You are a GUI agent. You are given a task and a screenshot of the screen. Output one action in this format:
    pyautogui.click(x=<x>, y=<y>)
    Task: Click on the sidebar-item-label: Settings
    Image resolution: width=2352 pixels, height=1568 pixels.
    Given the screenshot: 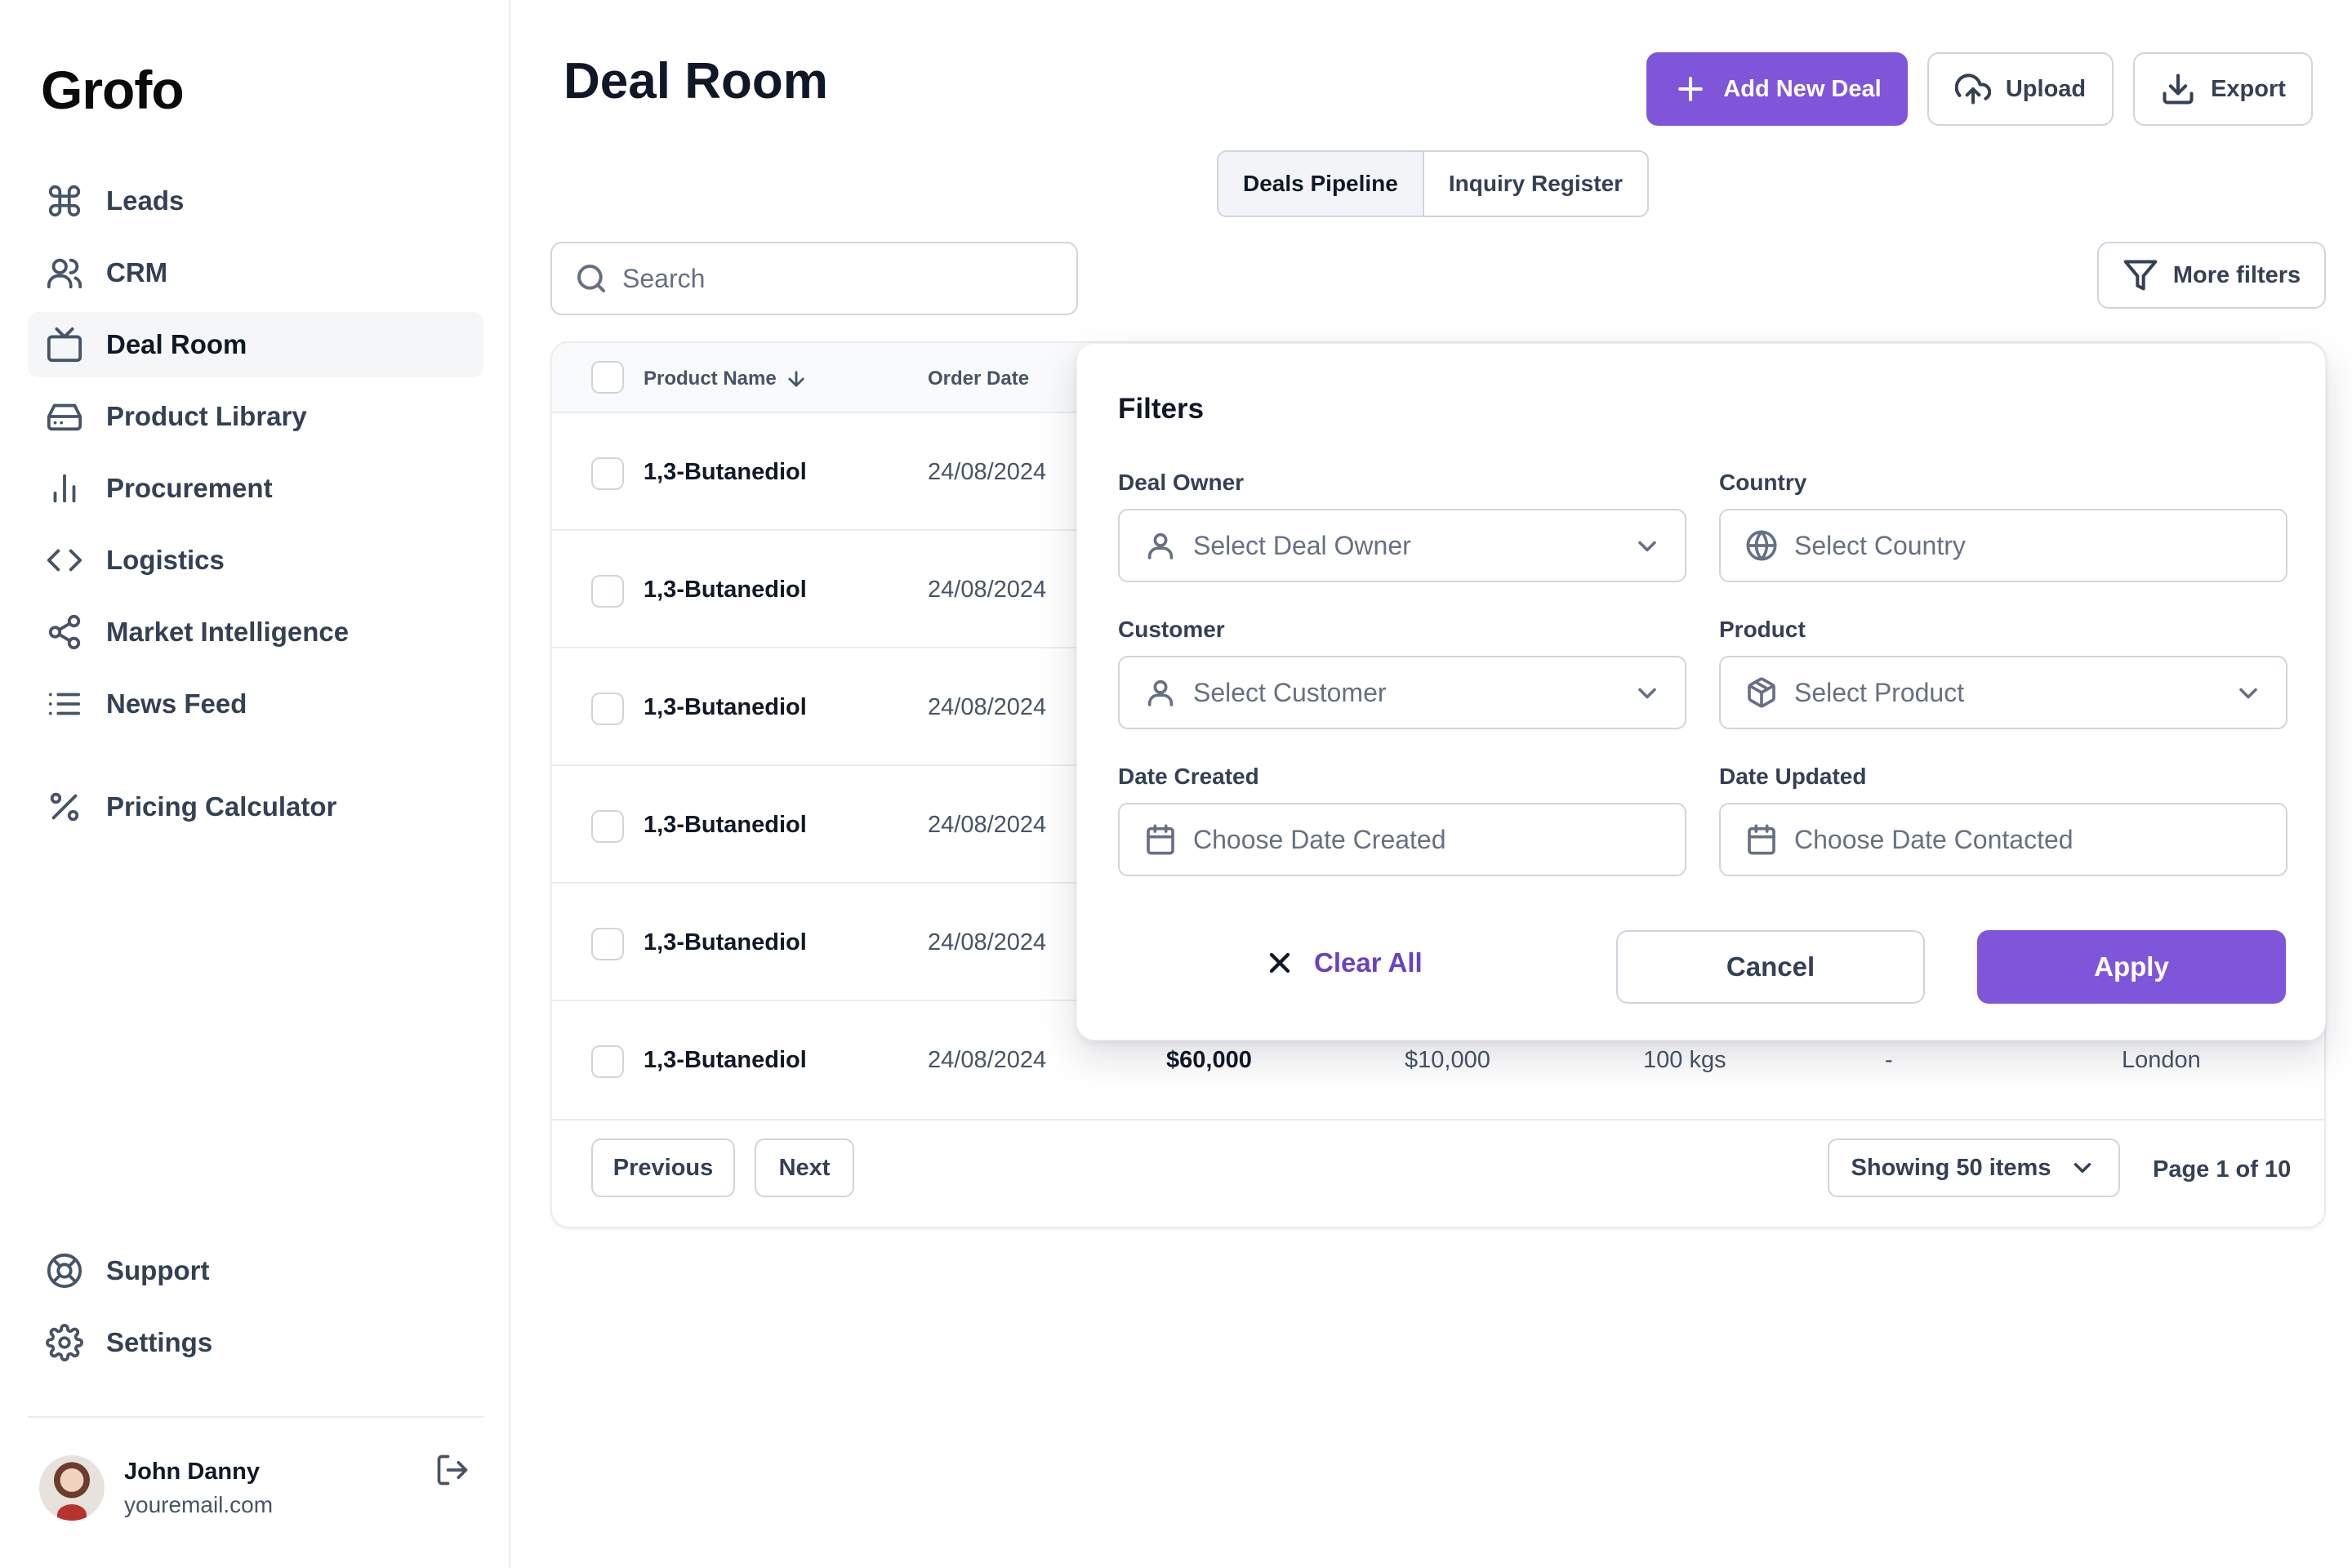 What is the action you would take?
    pyautogui.click(x=159, y=1342)
    